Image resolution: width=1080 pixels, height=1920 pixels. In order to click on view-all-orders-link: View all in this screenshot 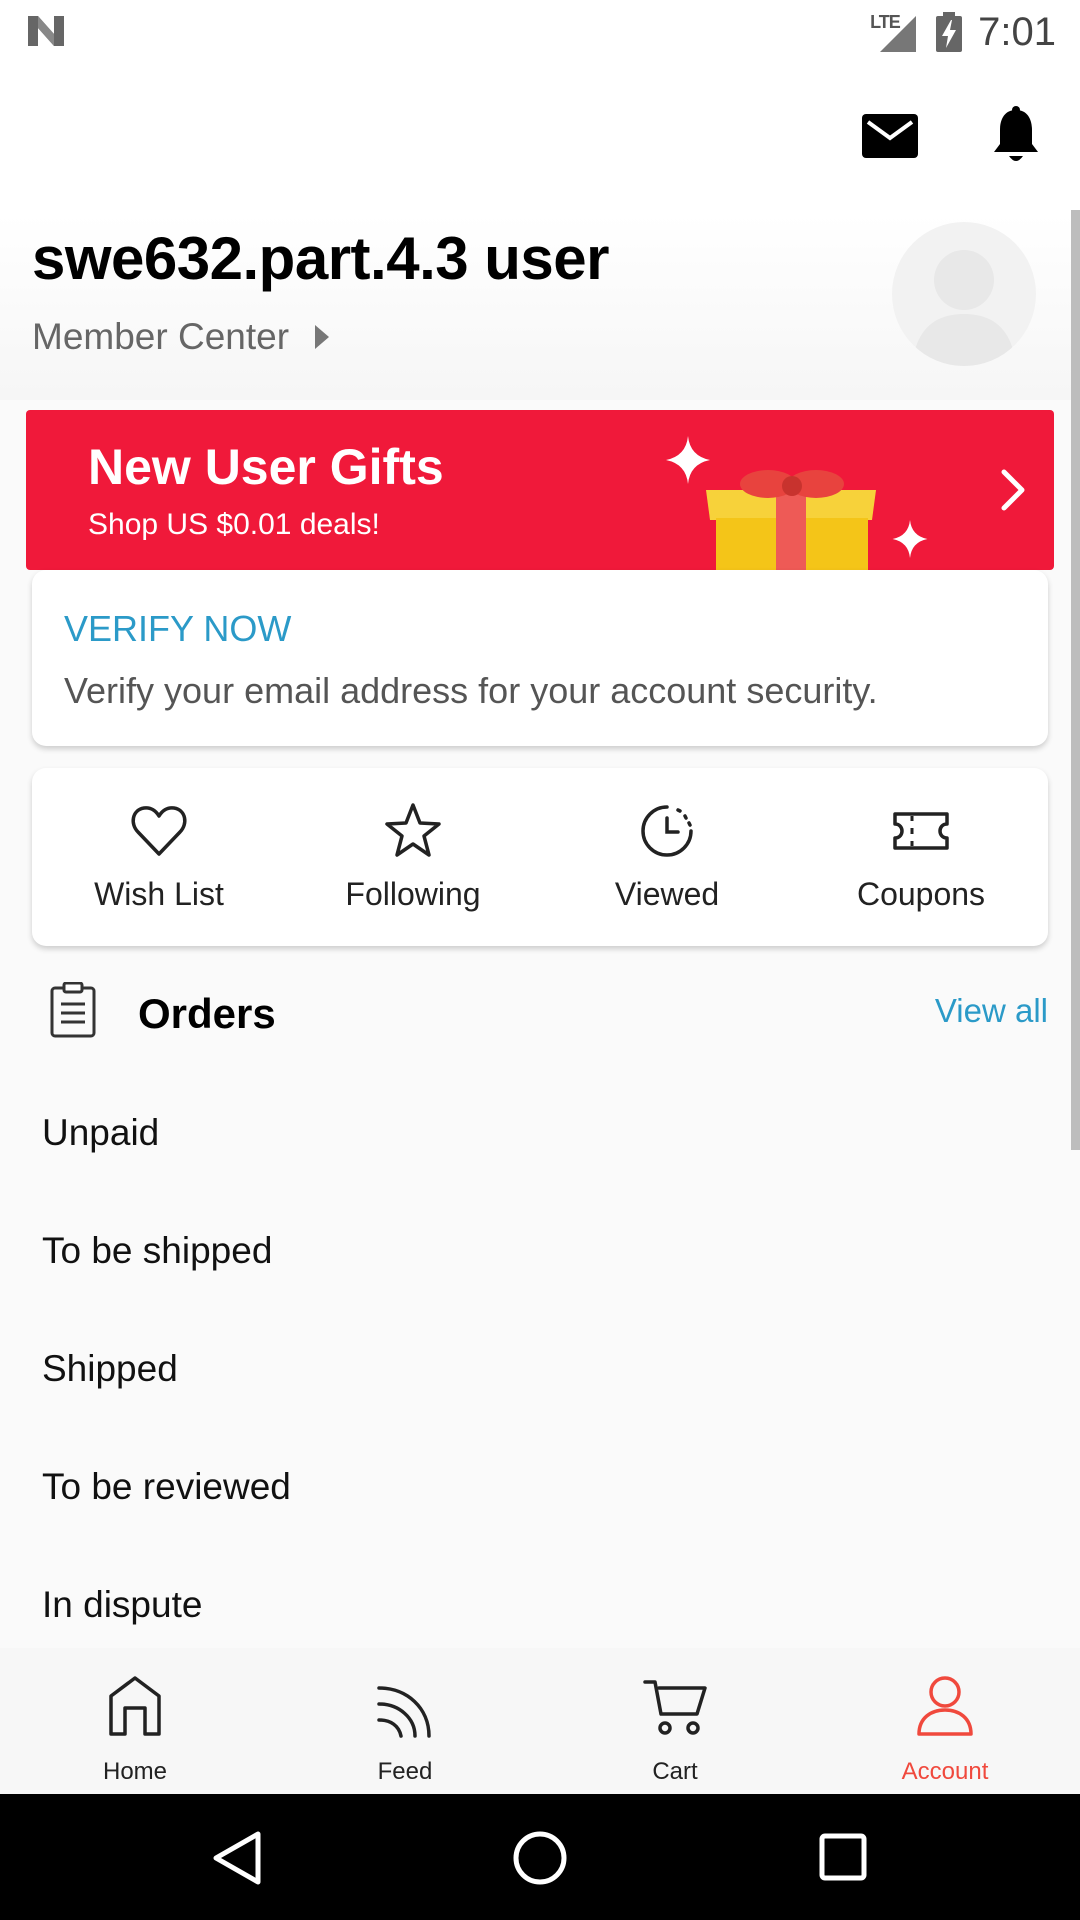, I will do `click(991, 1011)`.